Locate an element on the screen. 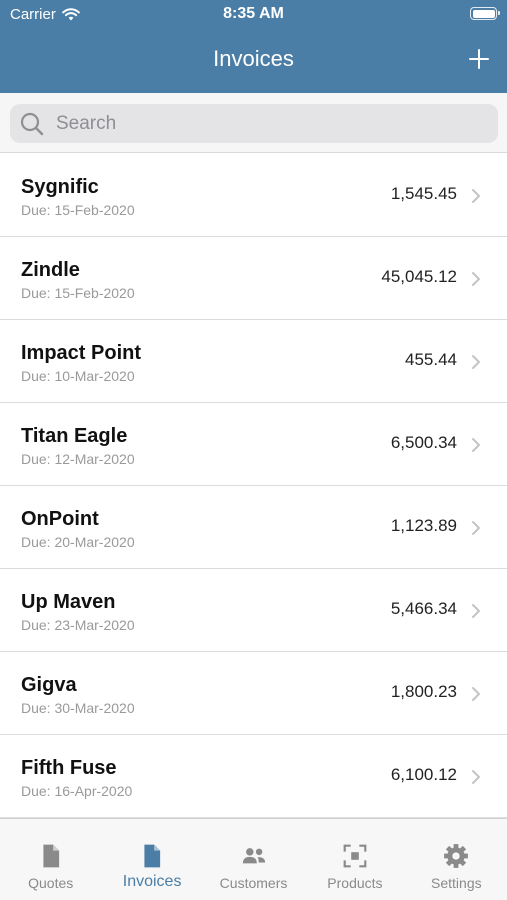 This screenshot has width=507, height=900. add-invoice-button is located at coordinates (479, 59).